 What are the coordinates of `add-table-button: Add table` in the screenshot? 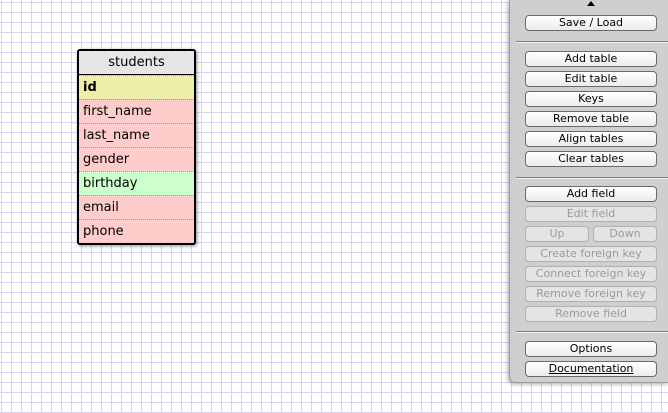 It's located at (591, 59).